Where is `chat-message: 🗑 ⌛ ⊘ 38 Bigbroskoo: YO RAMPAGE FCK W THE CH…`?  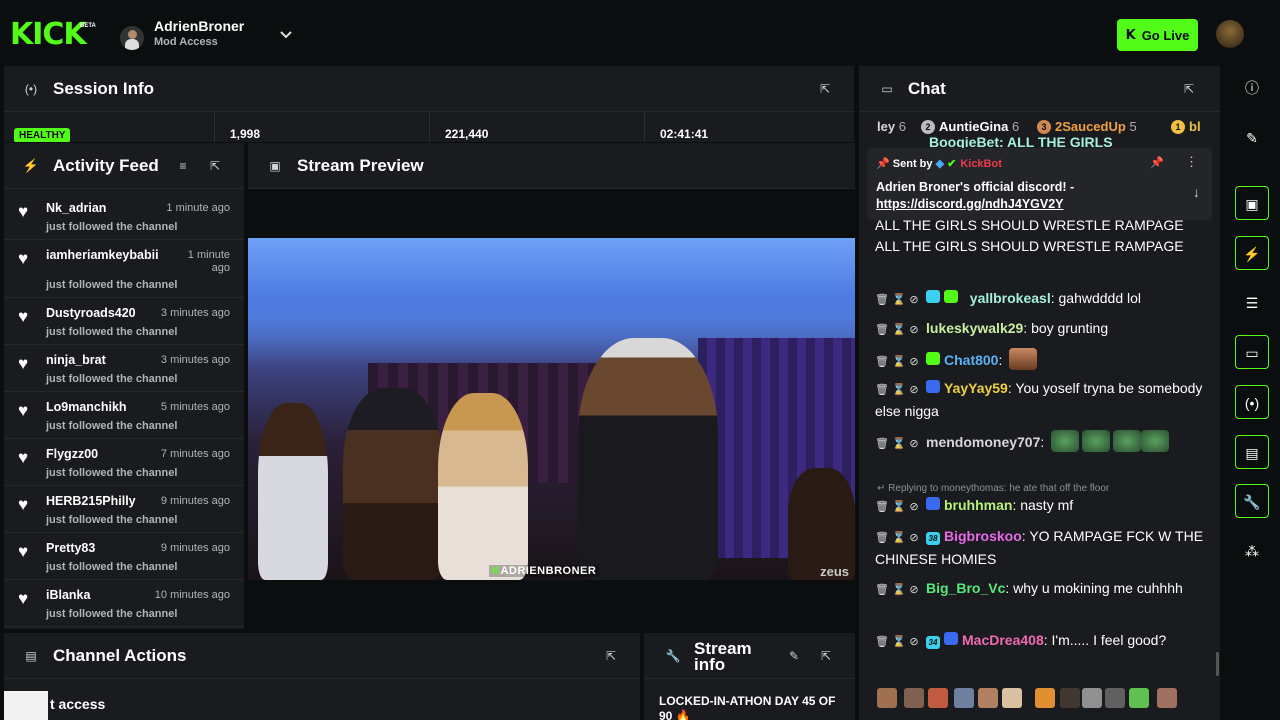
chat-message: 🗑 ⌛ ⊘ 38 Bigbroskoo: YO RAMPAGE FCK W THE CH… is located at coordinates (1040, 548).